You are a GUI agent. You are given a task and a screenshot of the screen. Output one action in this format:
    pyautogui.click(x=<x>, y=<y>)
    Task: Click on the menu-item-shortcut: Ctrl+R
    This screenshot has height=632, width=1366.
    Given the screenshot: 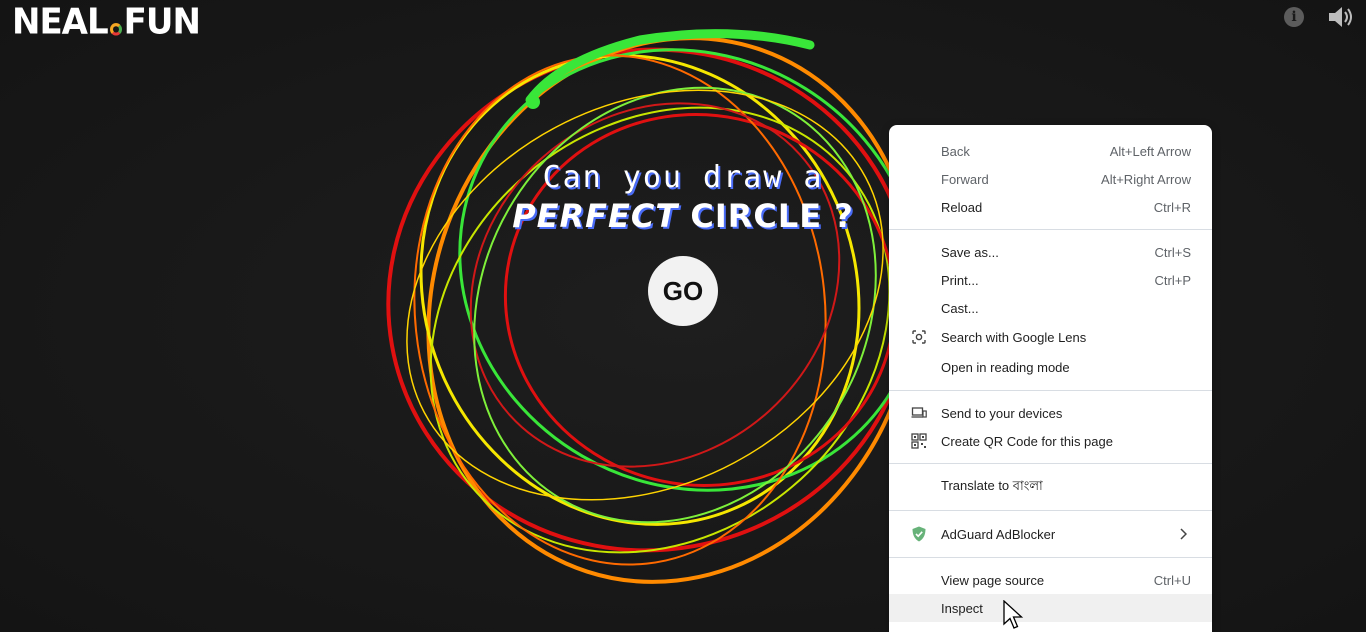 What is the action you would take?
    pyautogui.click(x=1172, y=207)
    